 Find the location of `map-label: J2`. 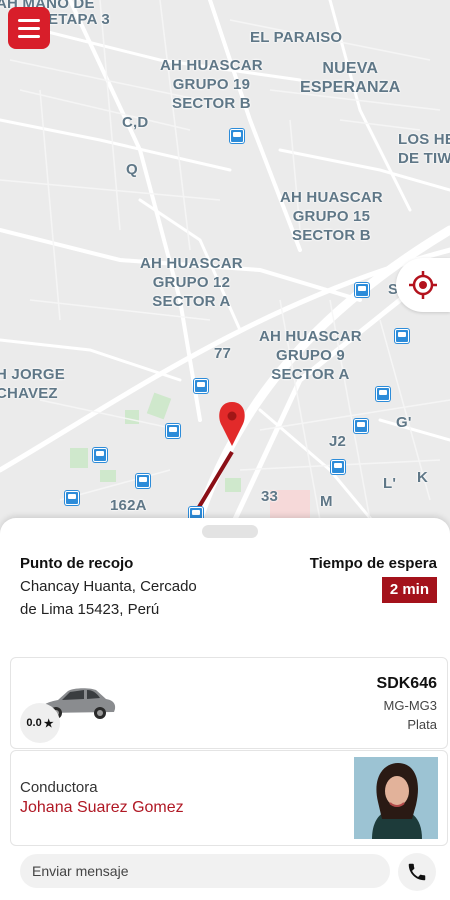

map-label: J2 is located at coordinates (338, 441).